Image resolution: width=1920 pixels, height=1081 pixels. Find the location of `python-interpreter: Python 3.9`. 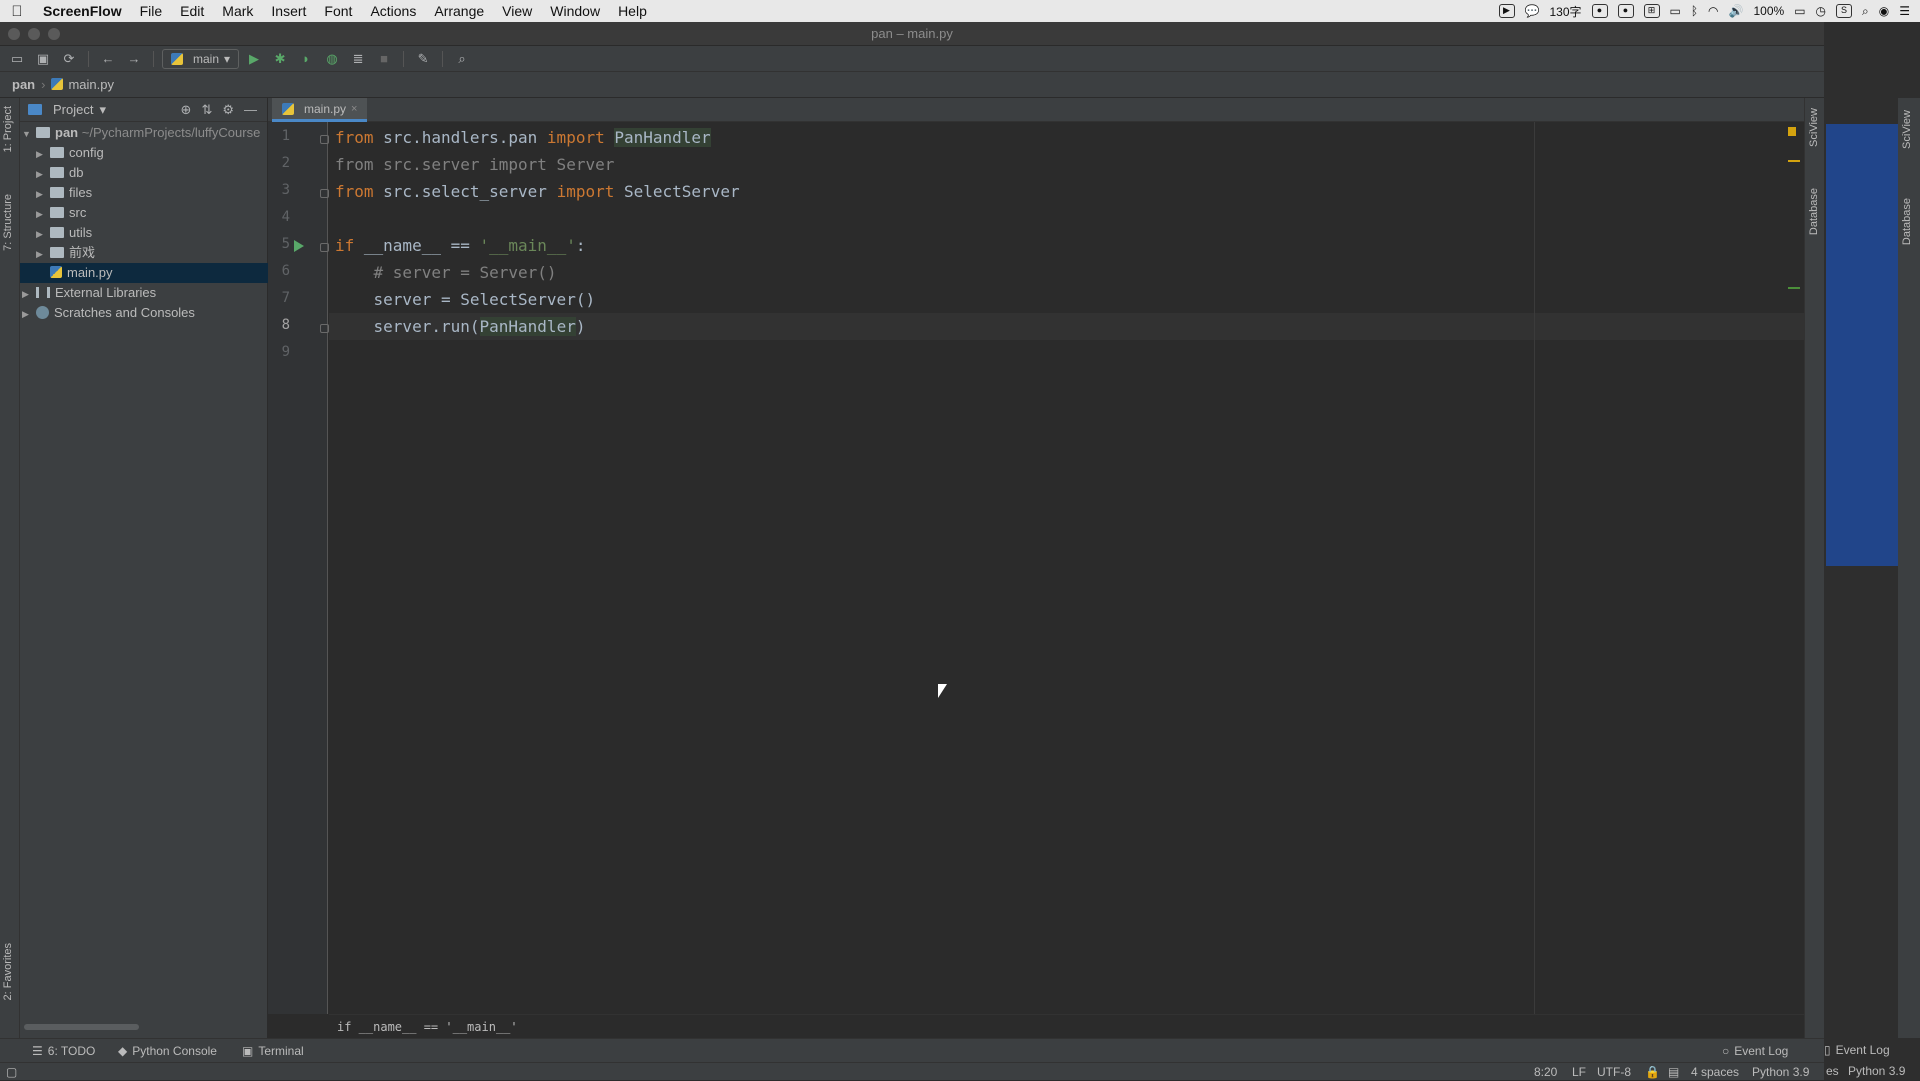

python-interpreter: Python 3.9 is located at coordinates (1780, 1072).